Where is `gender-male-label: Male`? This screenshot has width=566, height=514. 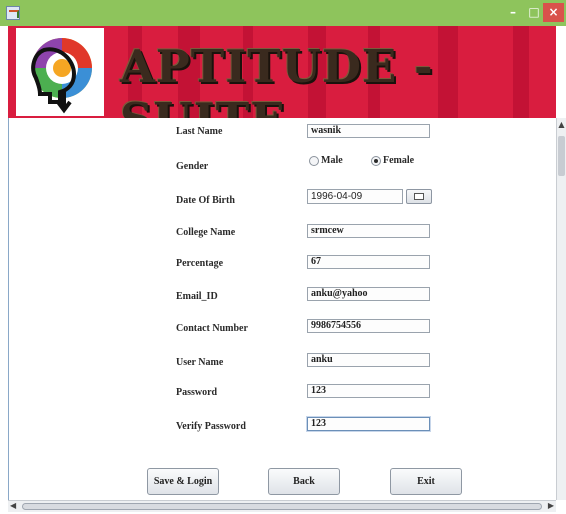 gender-male-label: Male is located at coordinates (332, 160).